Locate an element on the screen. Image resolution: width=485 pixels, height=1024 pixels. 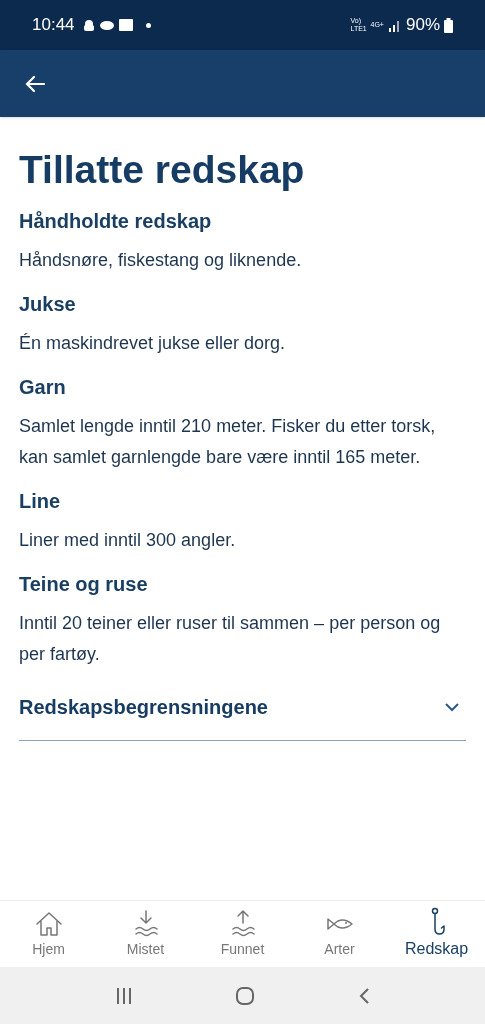
recent-apps-icon is located at coordinates (124, 995).